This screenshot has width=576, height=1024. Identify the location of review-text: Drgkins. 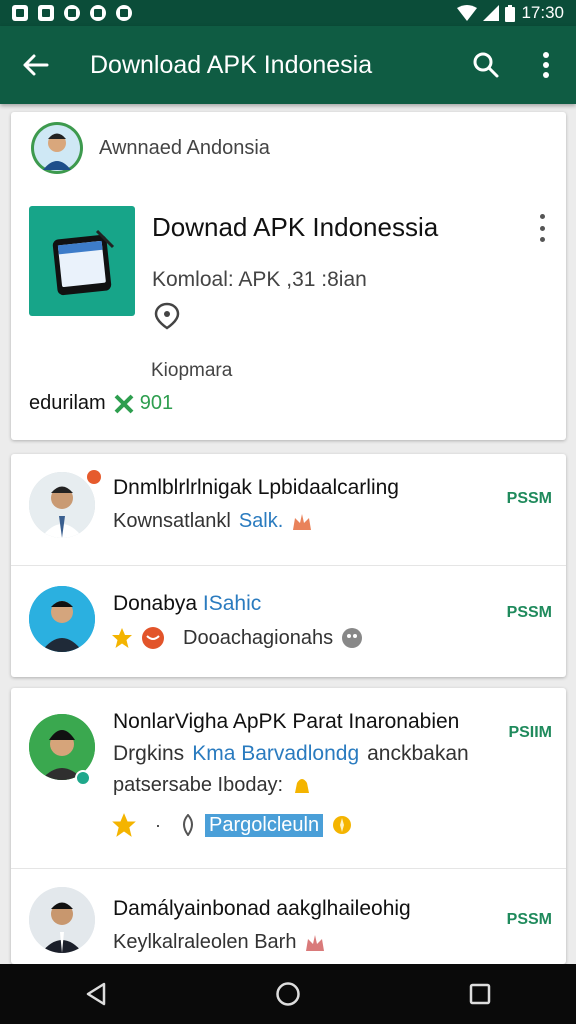
(149, 753).